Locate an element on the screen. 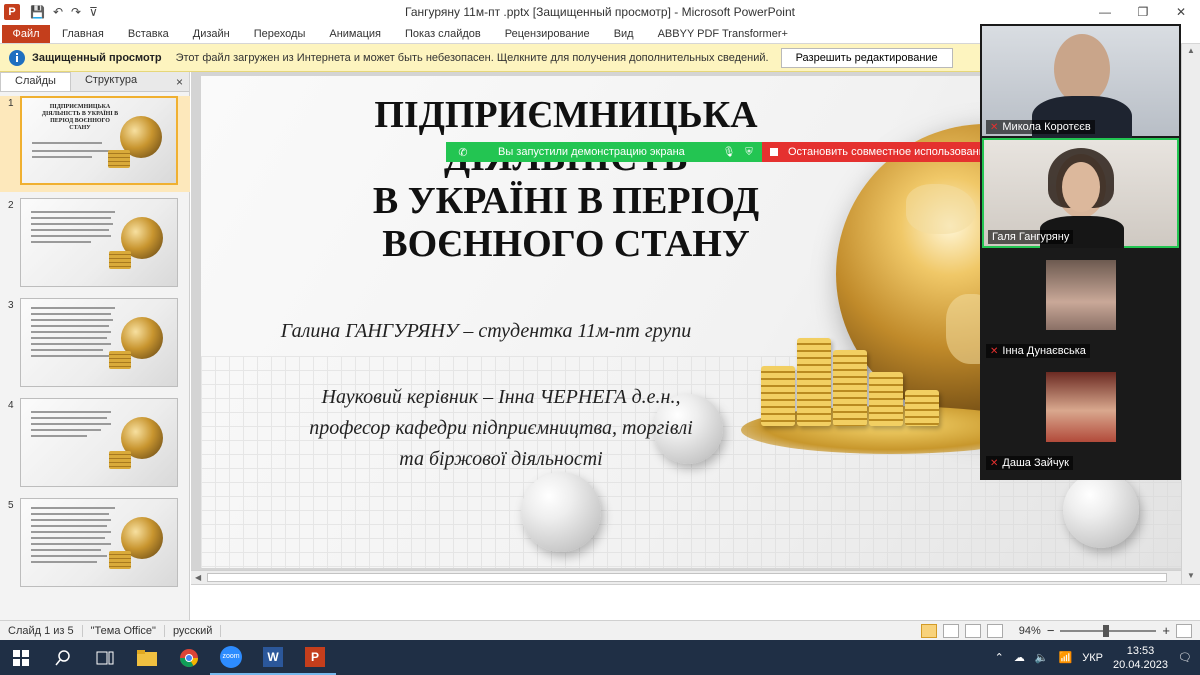 Image resolution: width=1200 pixels, height=675 pixels. slide-thumbnail-2: 2 is located at coordinates (95, 246).